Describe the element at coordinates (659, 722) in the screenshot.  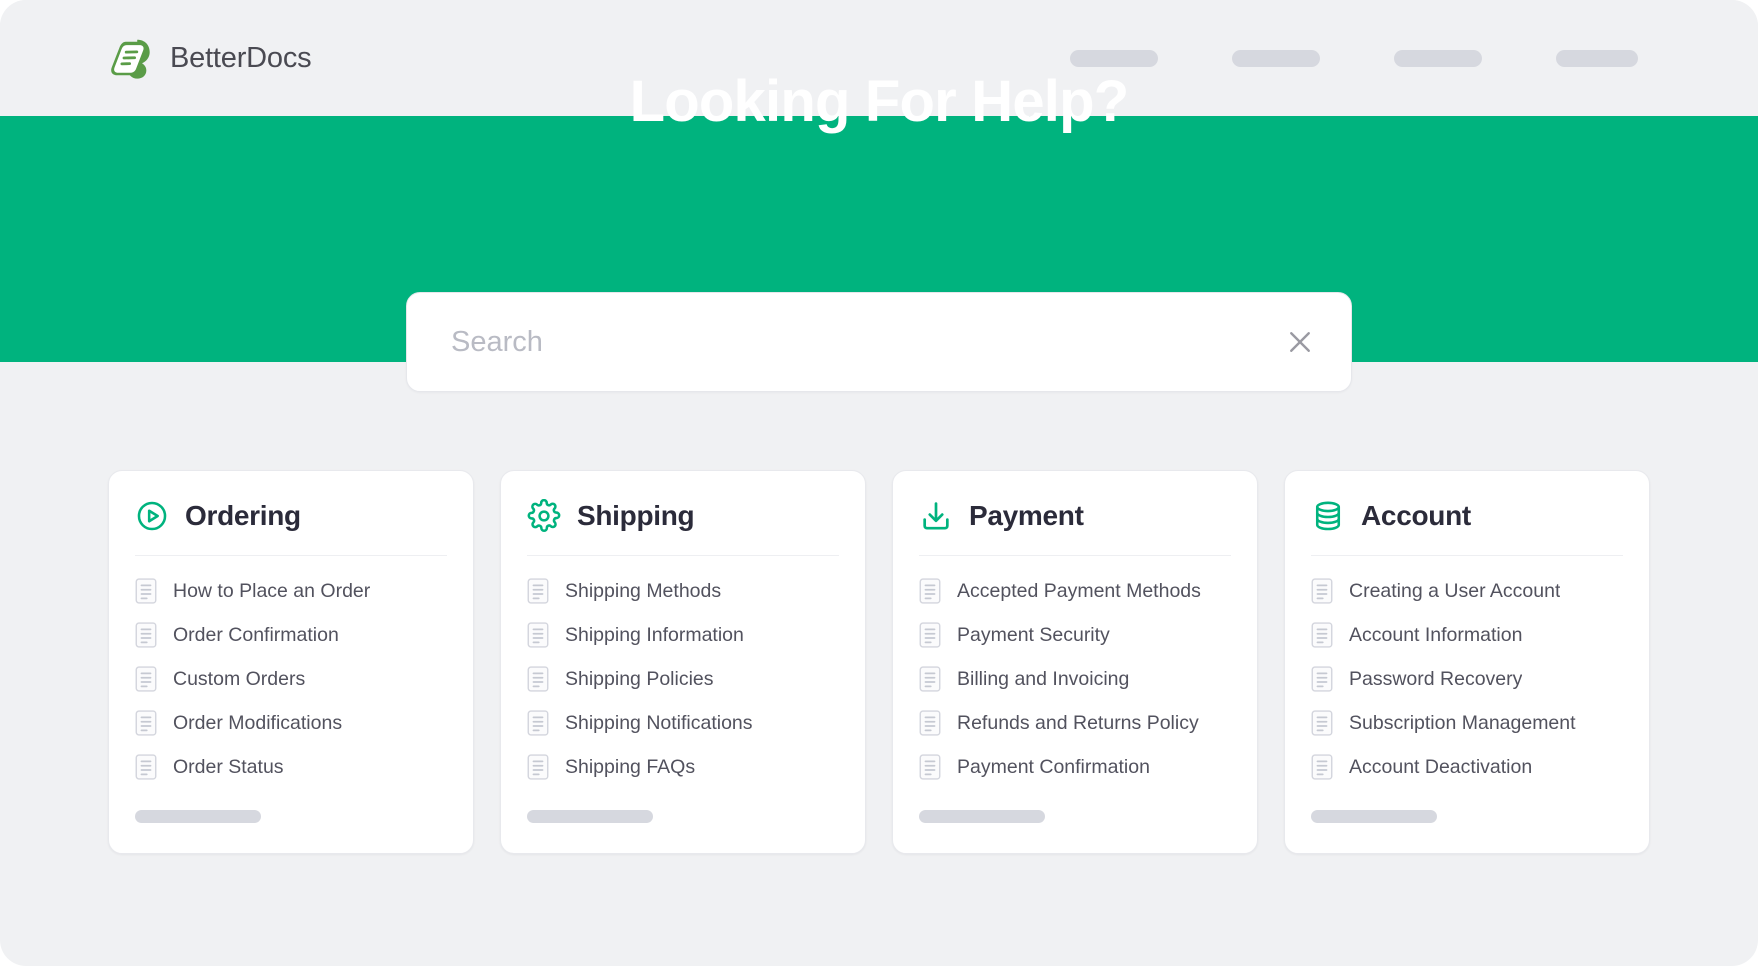
I see `list-item-label: Shipping Notifications` at that location.